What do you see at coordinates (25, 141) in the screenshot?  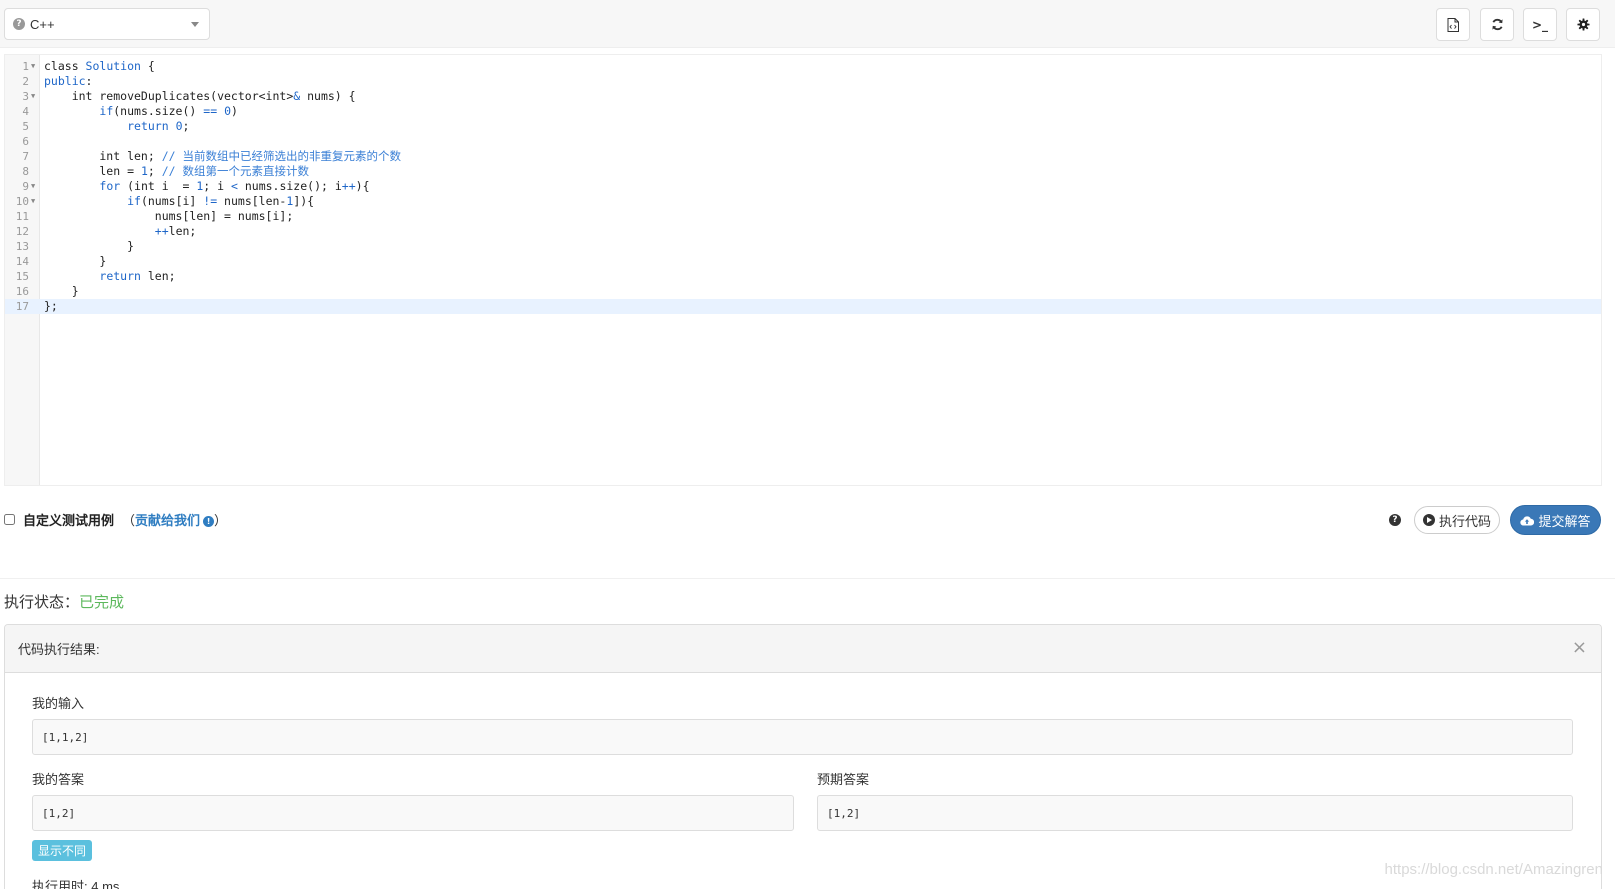 I see `line-number: 6` at bounding box center [25, 141].